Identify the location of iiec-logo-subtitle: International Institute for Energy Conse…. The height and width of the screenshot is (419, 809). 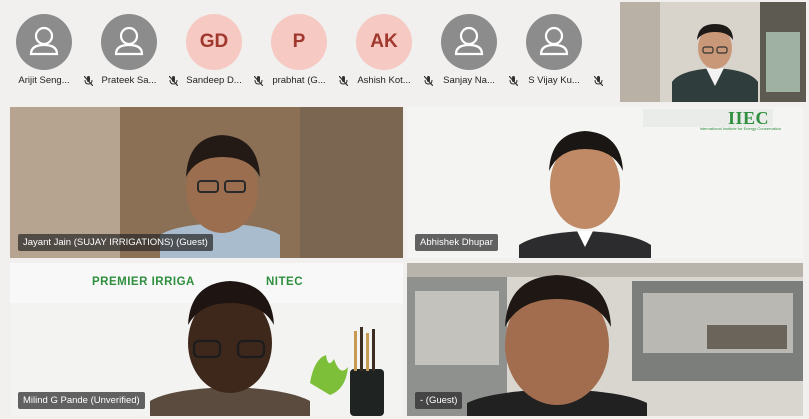
(740, 128).